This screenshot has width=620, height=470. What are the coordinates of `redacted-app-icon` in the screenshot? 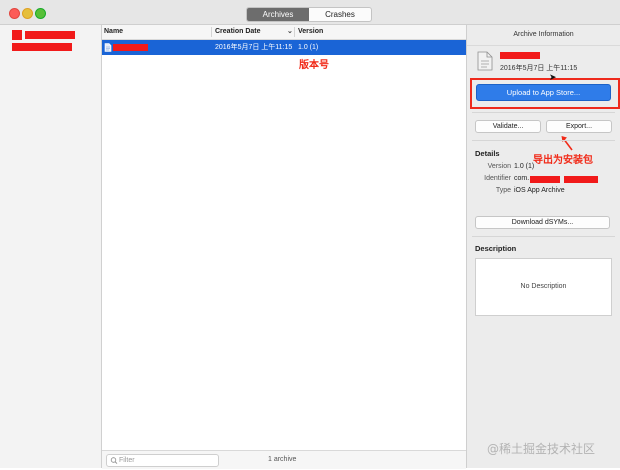 It's located at (17, 35).